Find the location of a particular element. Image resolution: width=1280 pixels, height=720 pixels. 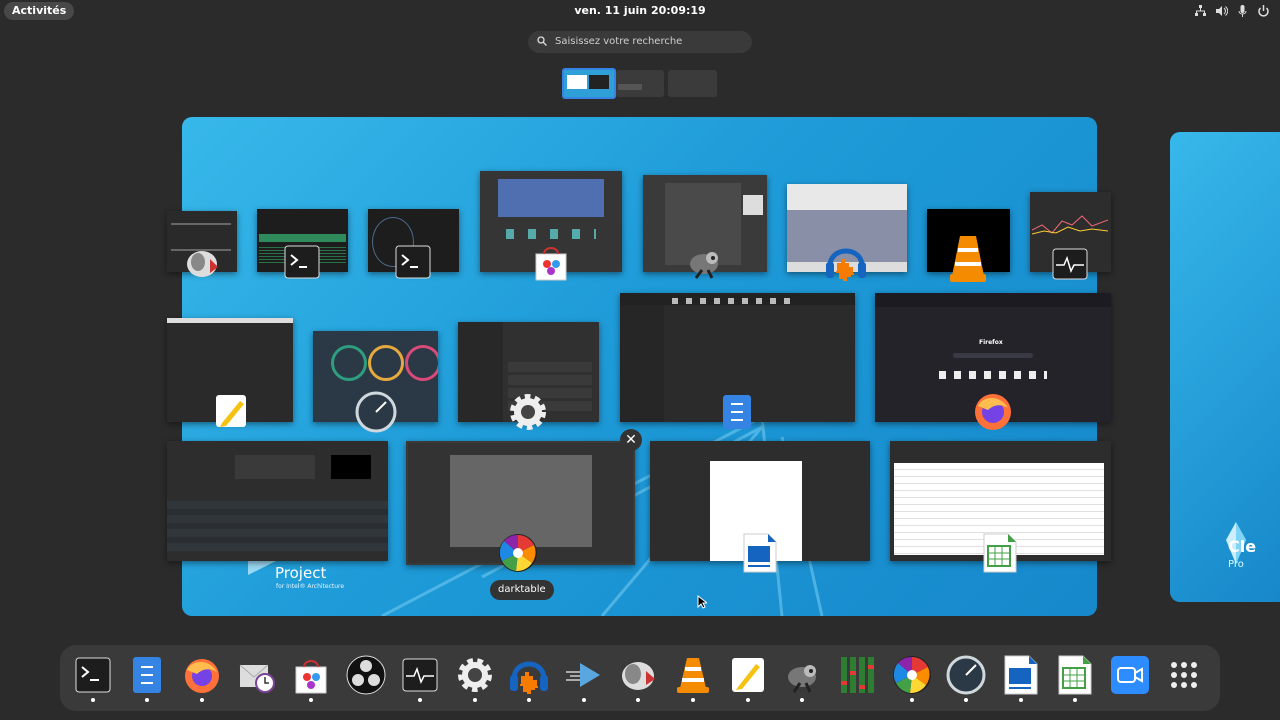

search-placeholder: Saisissez votre recherche is located at coordinates (619, 41).